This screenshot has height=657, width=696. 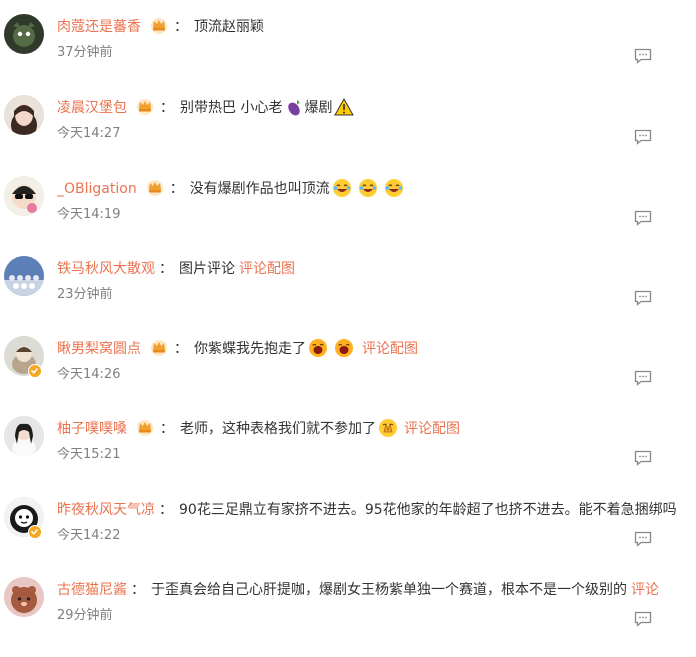 What do you see at coordinates (231, 108) in the screenshot?
I see `comment-text: 别带热巴 小心老` at bounding box center [231, 108].